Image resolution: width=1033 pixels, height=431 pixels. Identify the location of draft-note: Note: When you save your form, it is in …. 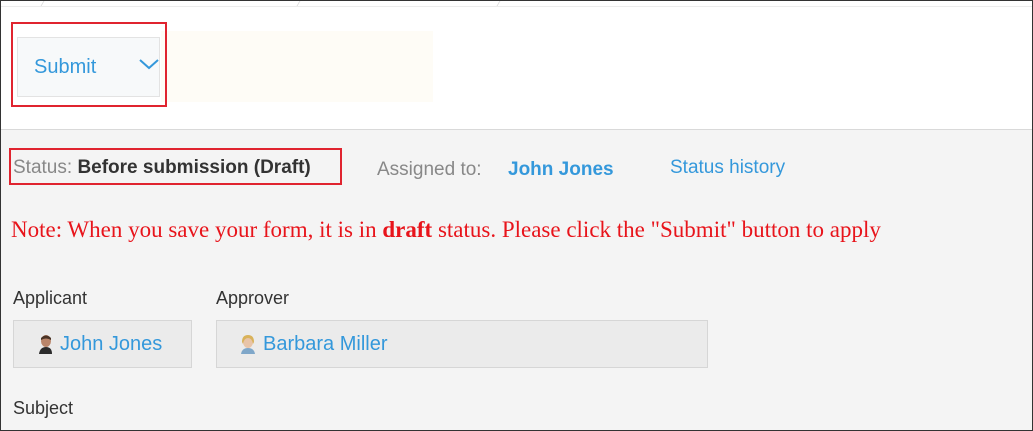
(446, 230).